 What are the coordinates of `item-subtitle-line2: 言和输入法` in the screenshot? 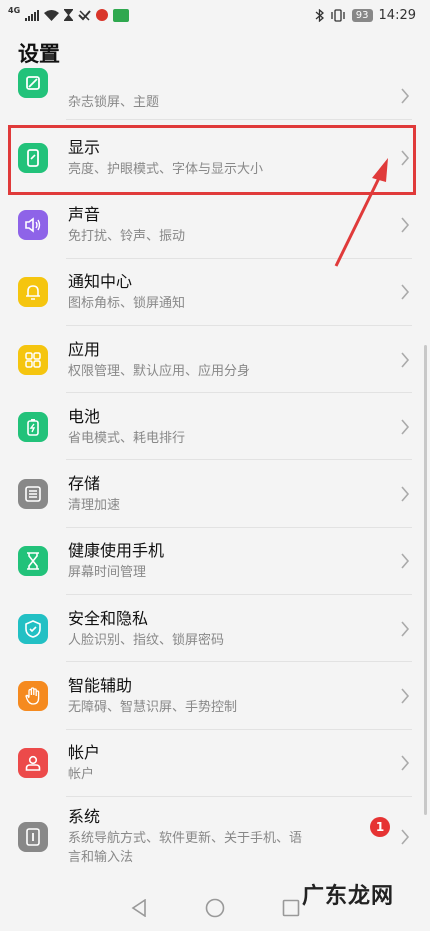 It's located at (101, 858).